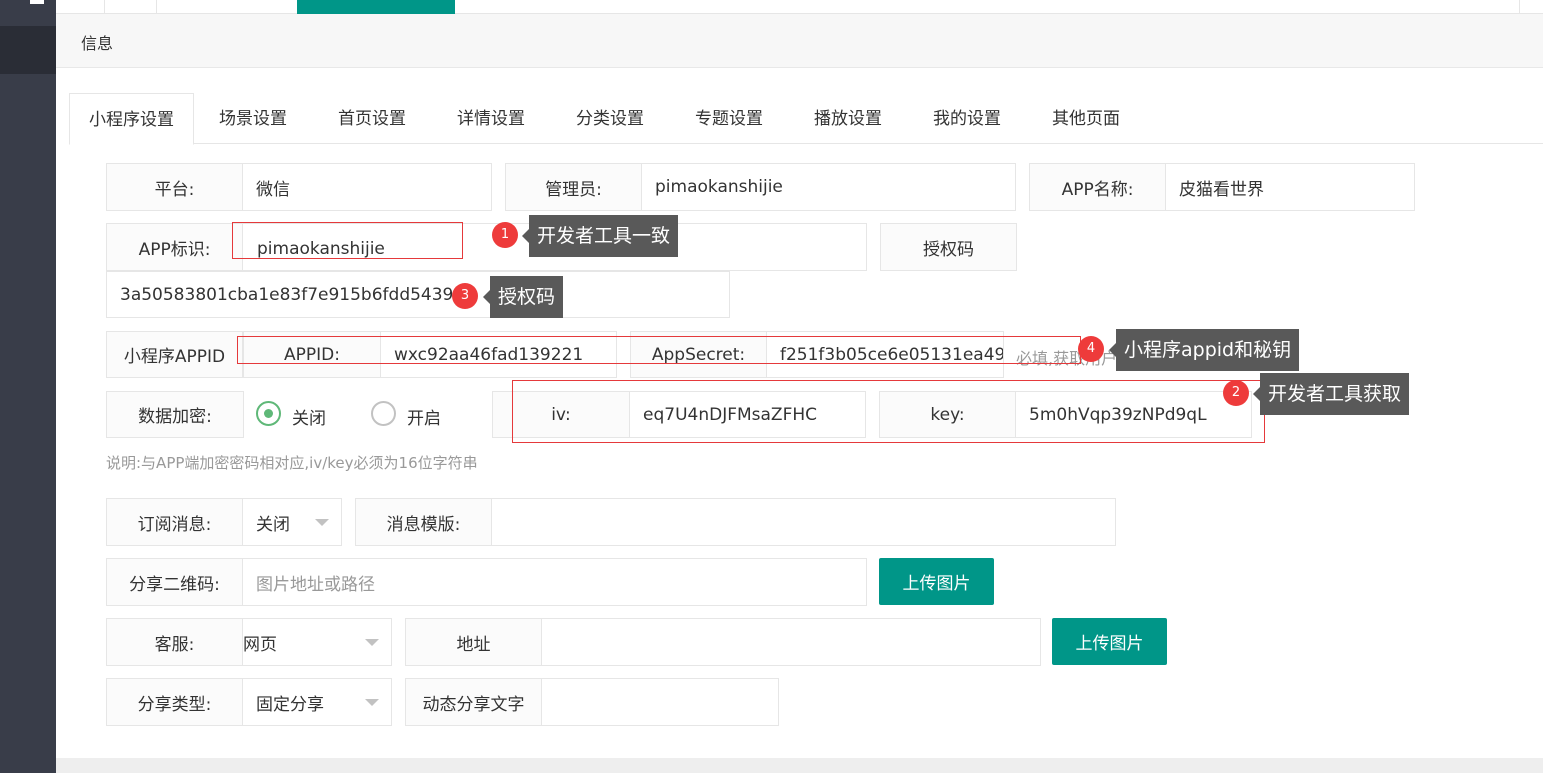  Describe the element at coordinates (948, 414) in the screenshot. I see `key-label: key:` at that location.